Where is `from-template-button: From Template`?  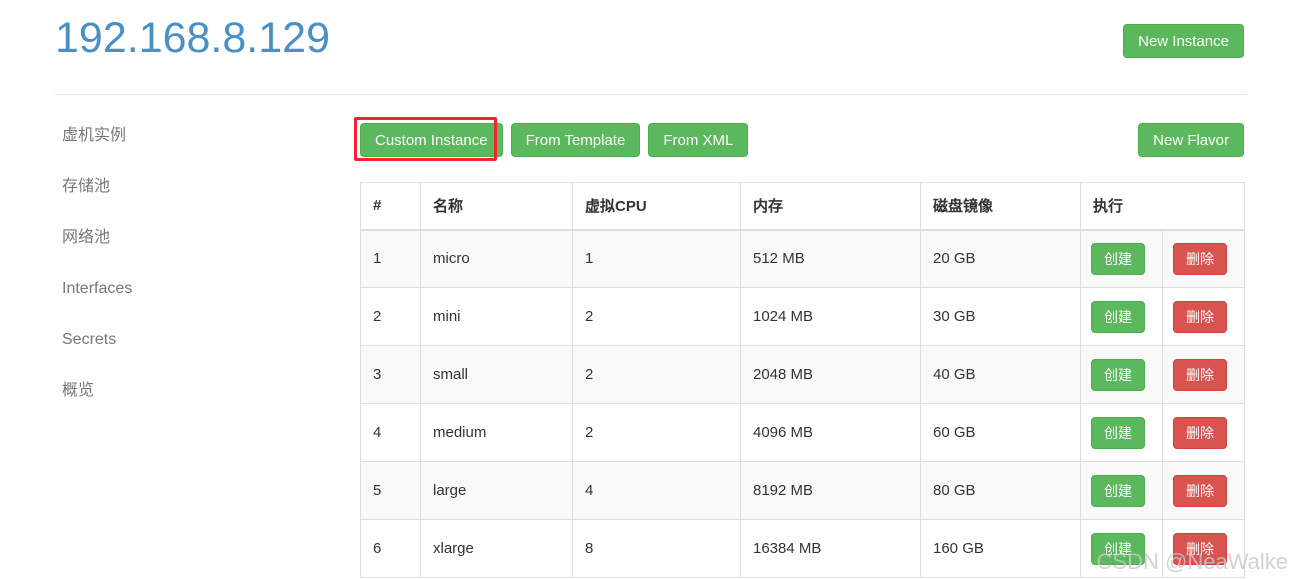 from-template-button: From Template is located at coordinates (575, 140).